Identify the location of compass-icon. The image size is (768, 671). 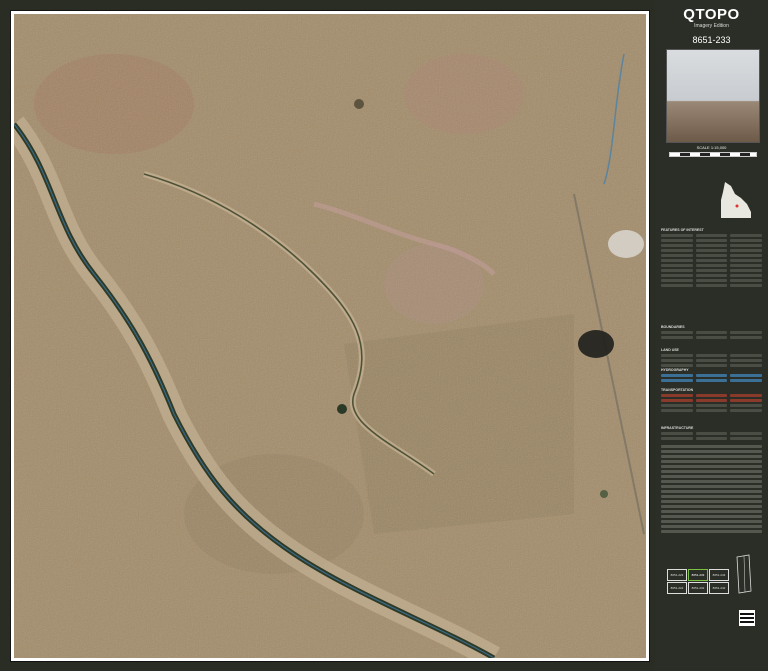
(744, 574).